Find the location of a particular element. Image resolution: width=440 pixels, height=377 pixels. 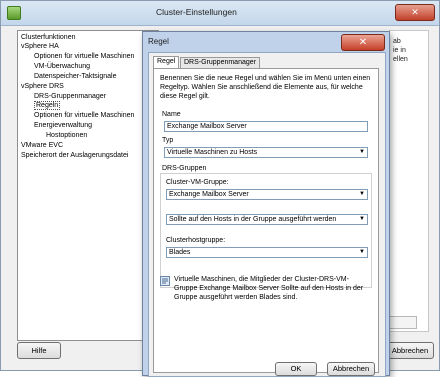

tree-item-label: DRS-Gruppenmanager is located at coordinates (70, 96).